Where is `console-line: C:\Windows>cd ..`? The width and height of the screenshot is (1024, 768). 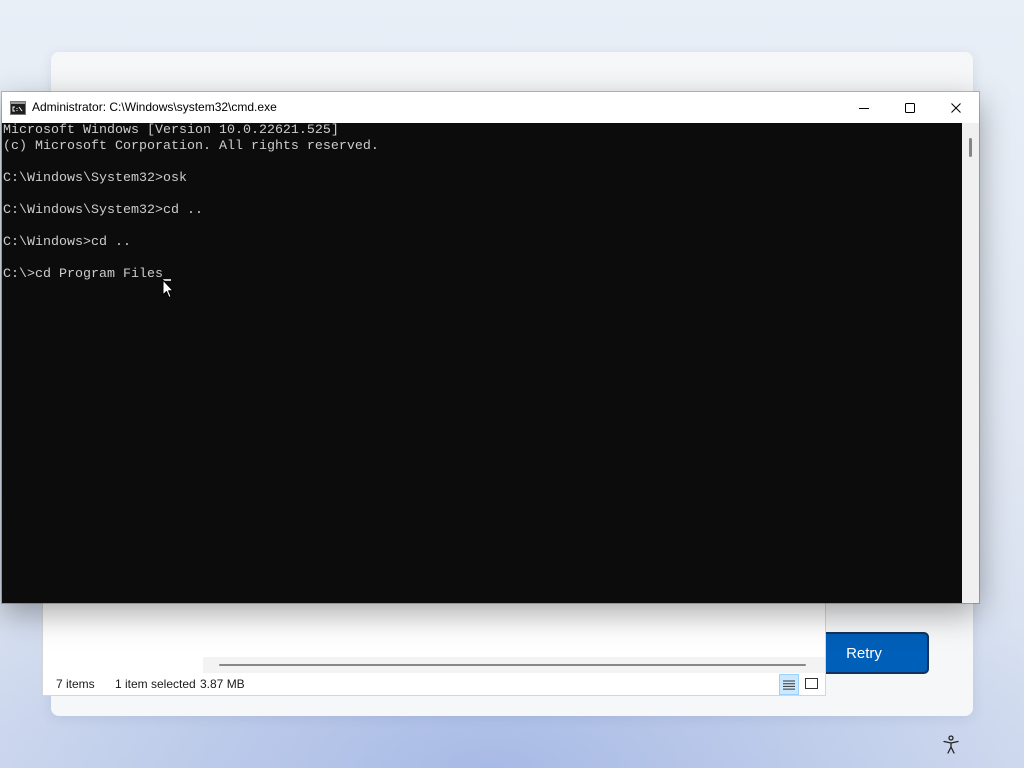 console-line: C:\Windows>cd .. is located at coordinates (67, 242).